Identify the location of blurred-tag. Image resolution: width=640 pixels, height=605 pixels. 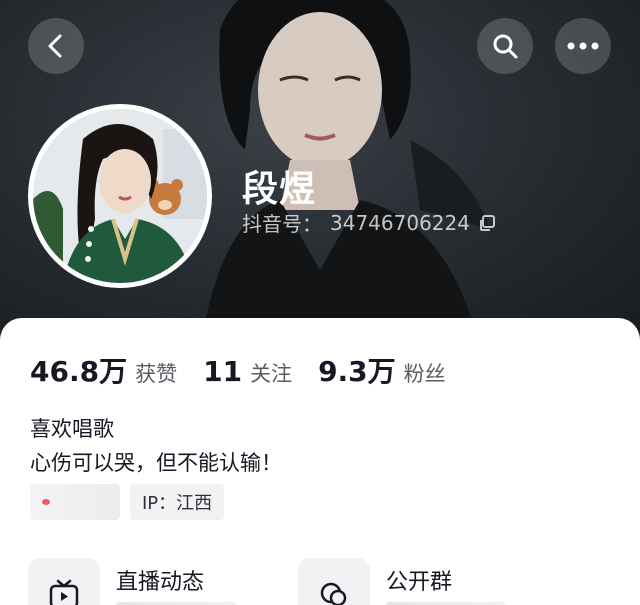
(75, 502).